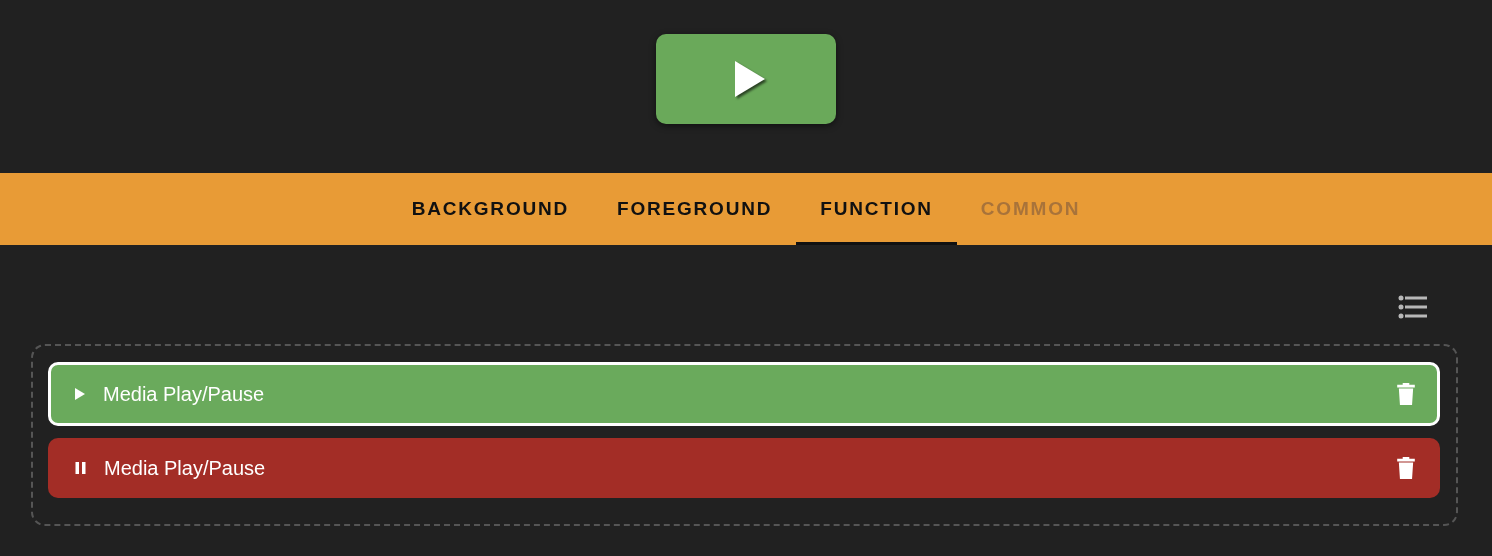  I want to click on play-button, so click(746, 79).